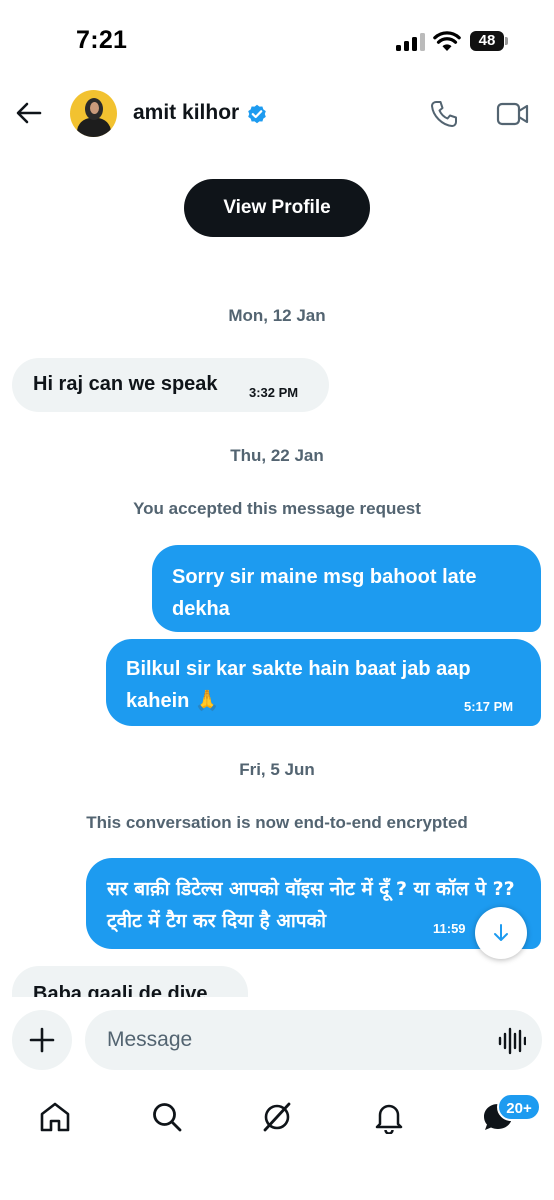 Image resolution: width=554 pixels, height=1200 pixels. I want to click on message-bubble-outgoing: Sorry sir maine msg bahoot late dekha, so click(346, 588).